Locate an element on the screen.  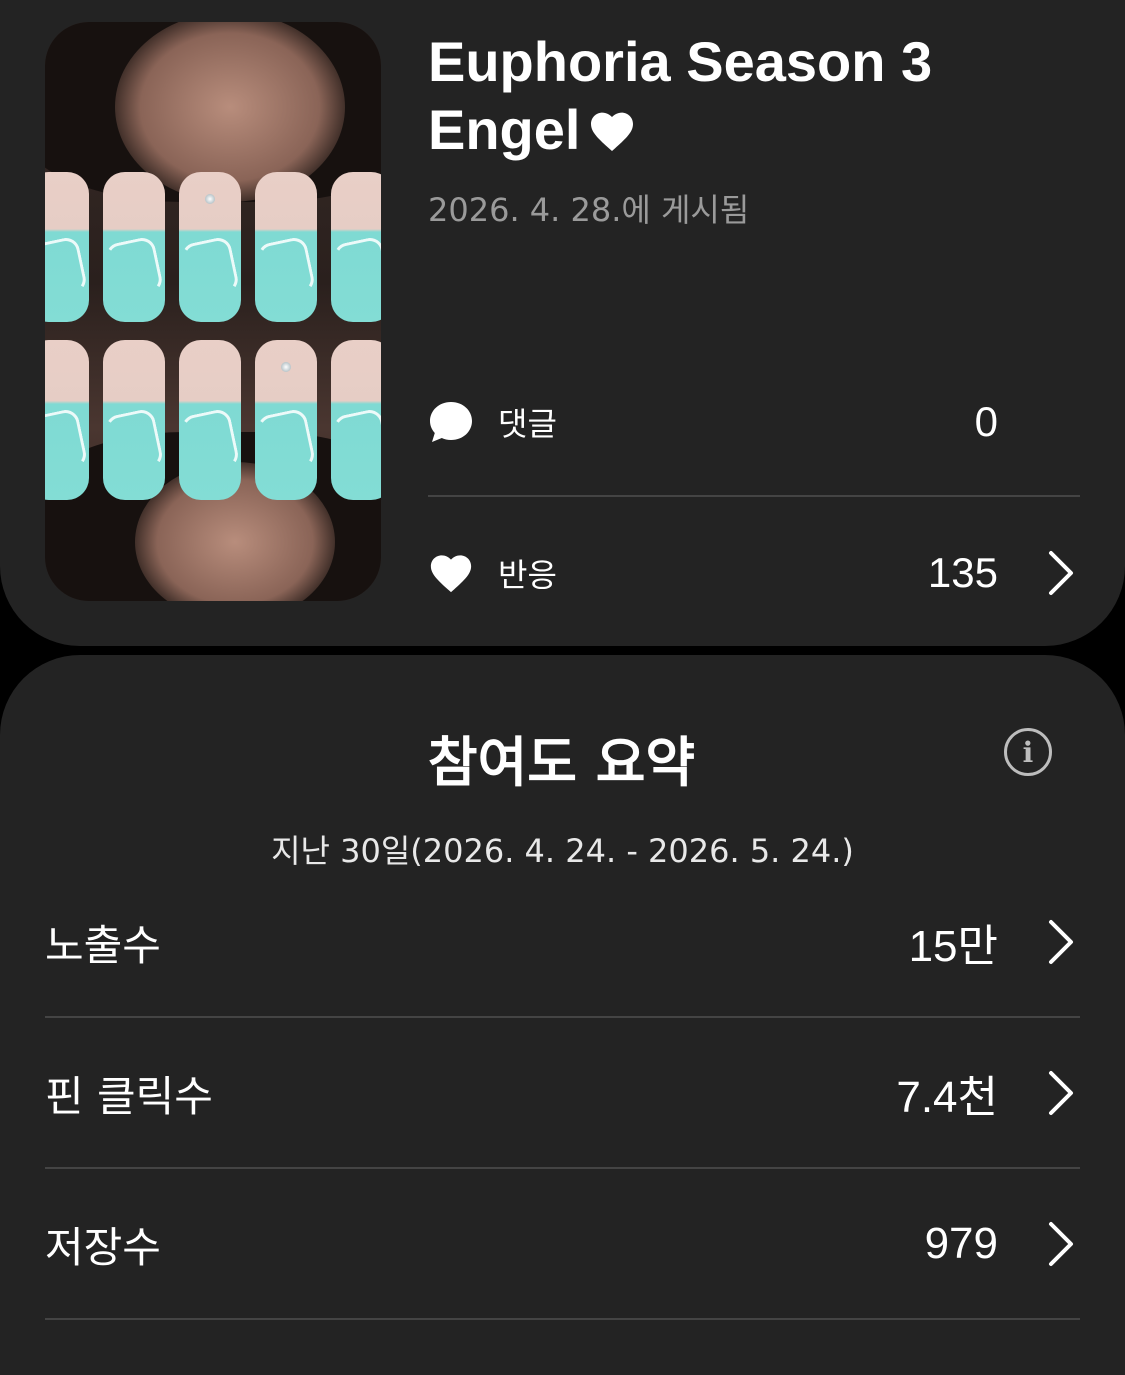
pin-title-text: Euphoria Season 3 Engel is located at coordinates (680, 95).